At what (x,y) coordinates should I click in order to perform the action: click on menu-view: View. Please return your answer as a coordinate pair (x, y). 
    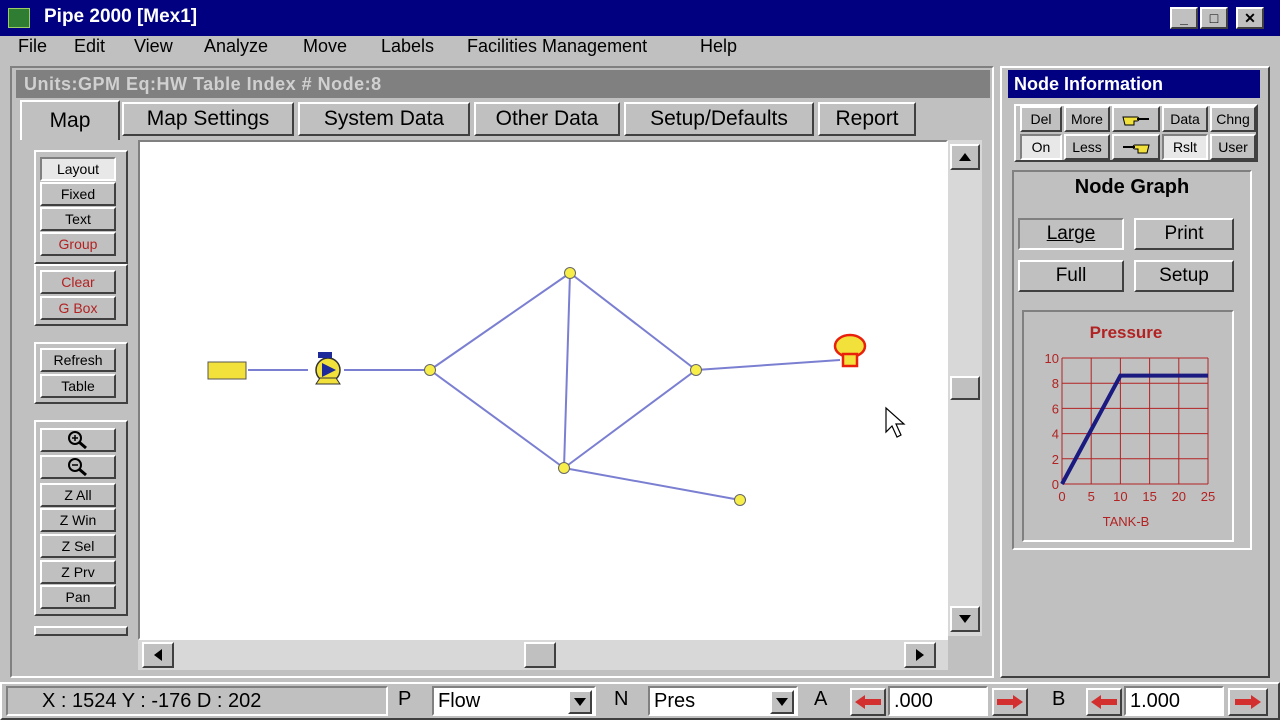
    Looking at the image, I should click on (153, 46).